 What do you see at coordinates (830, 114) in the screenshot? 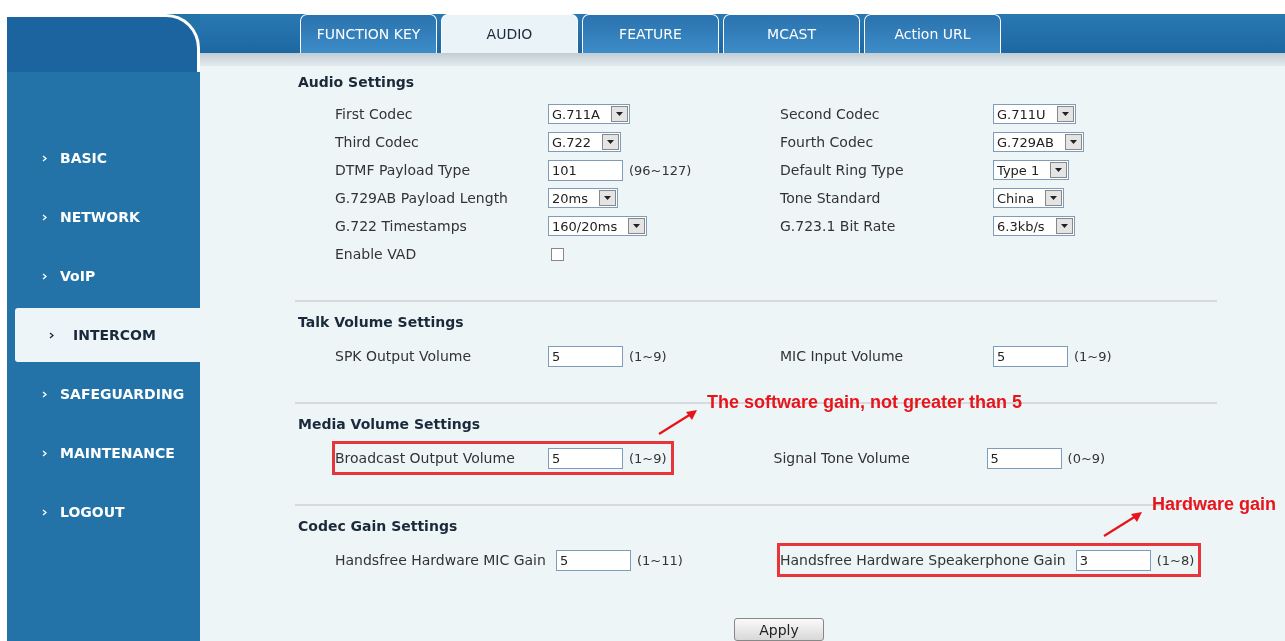
I see `field-label: Second Codec` at bounding box center [830, 114].